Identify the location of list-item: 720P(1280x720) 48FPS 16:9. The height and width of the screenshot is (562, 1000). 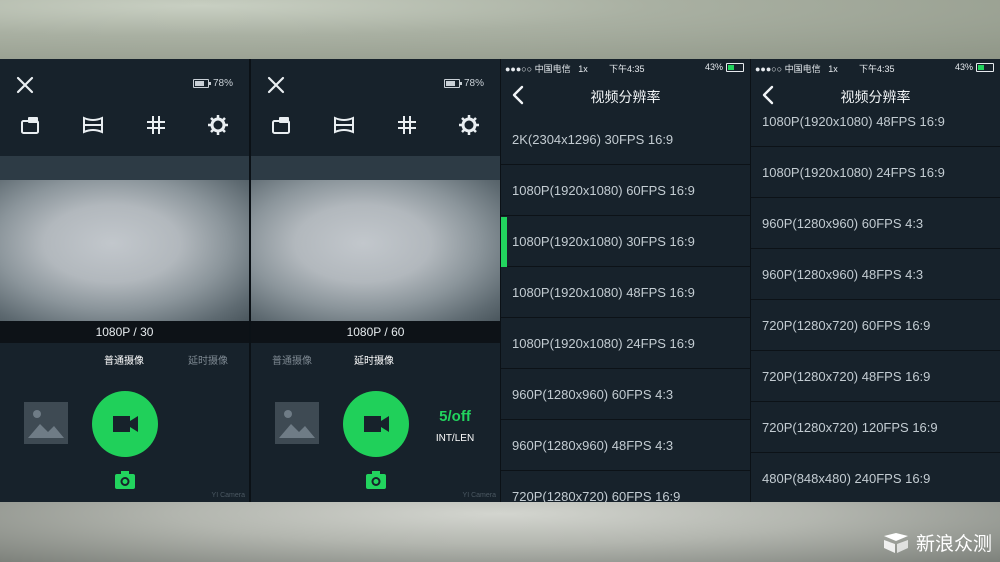
(875, 377).